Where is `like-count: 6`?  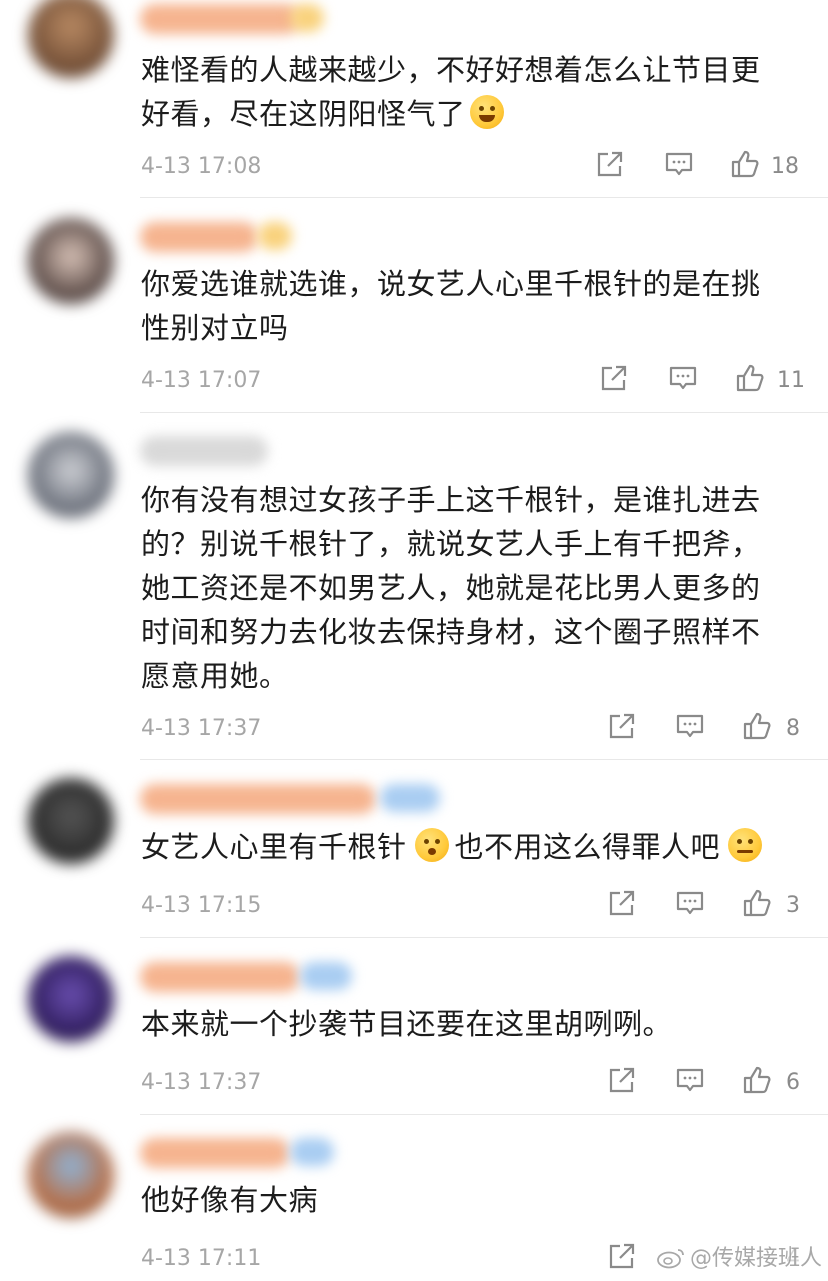
like-count: 6 is located at coordinates (793, 1082).